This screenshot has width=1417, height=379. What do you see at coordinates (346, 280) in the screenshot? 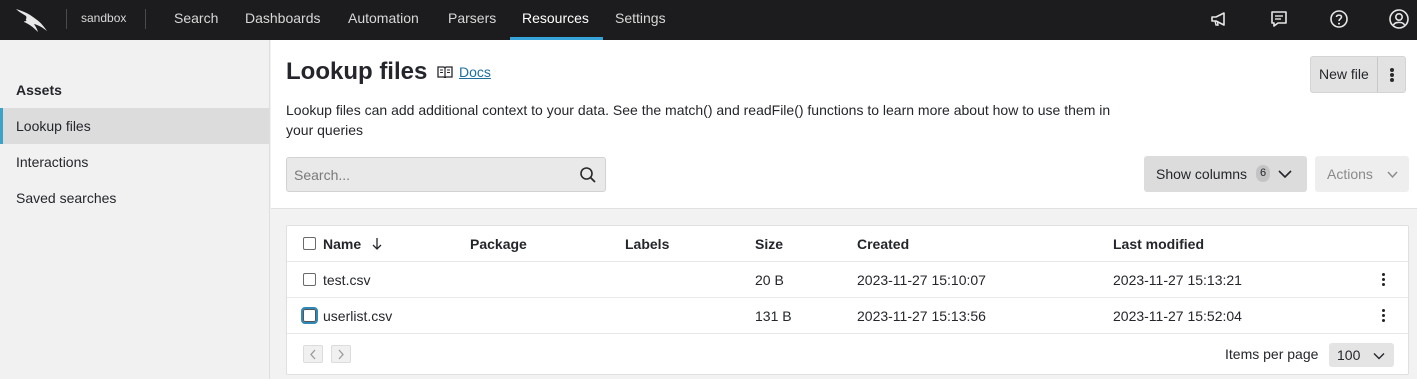
I see `file-name: test.csv` at bounding box center [346, 280].